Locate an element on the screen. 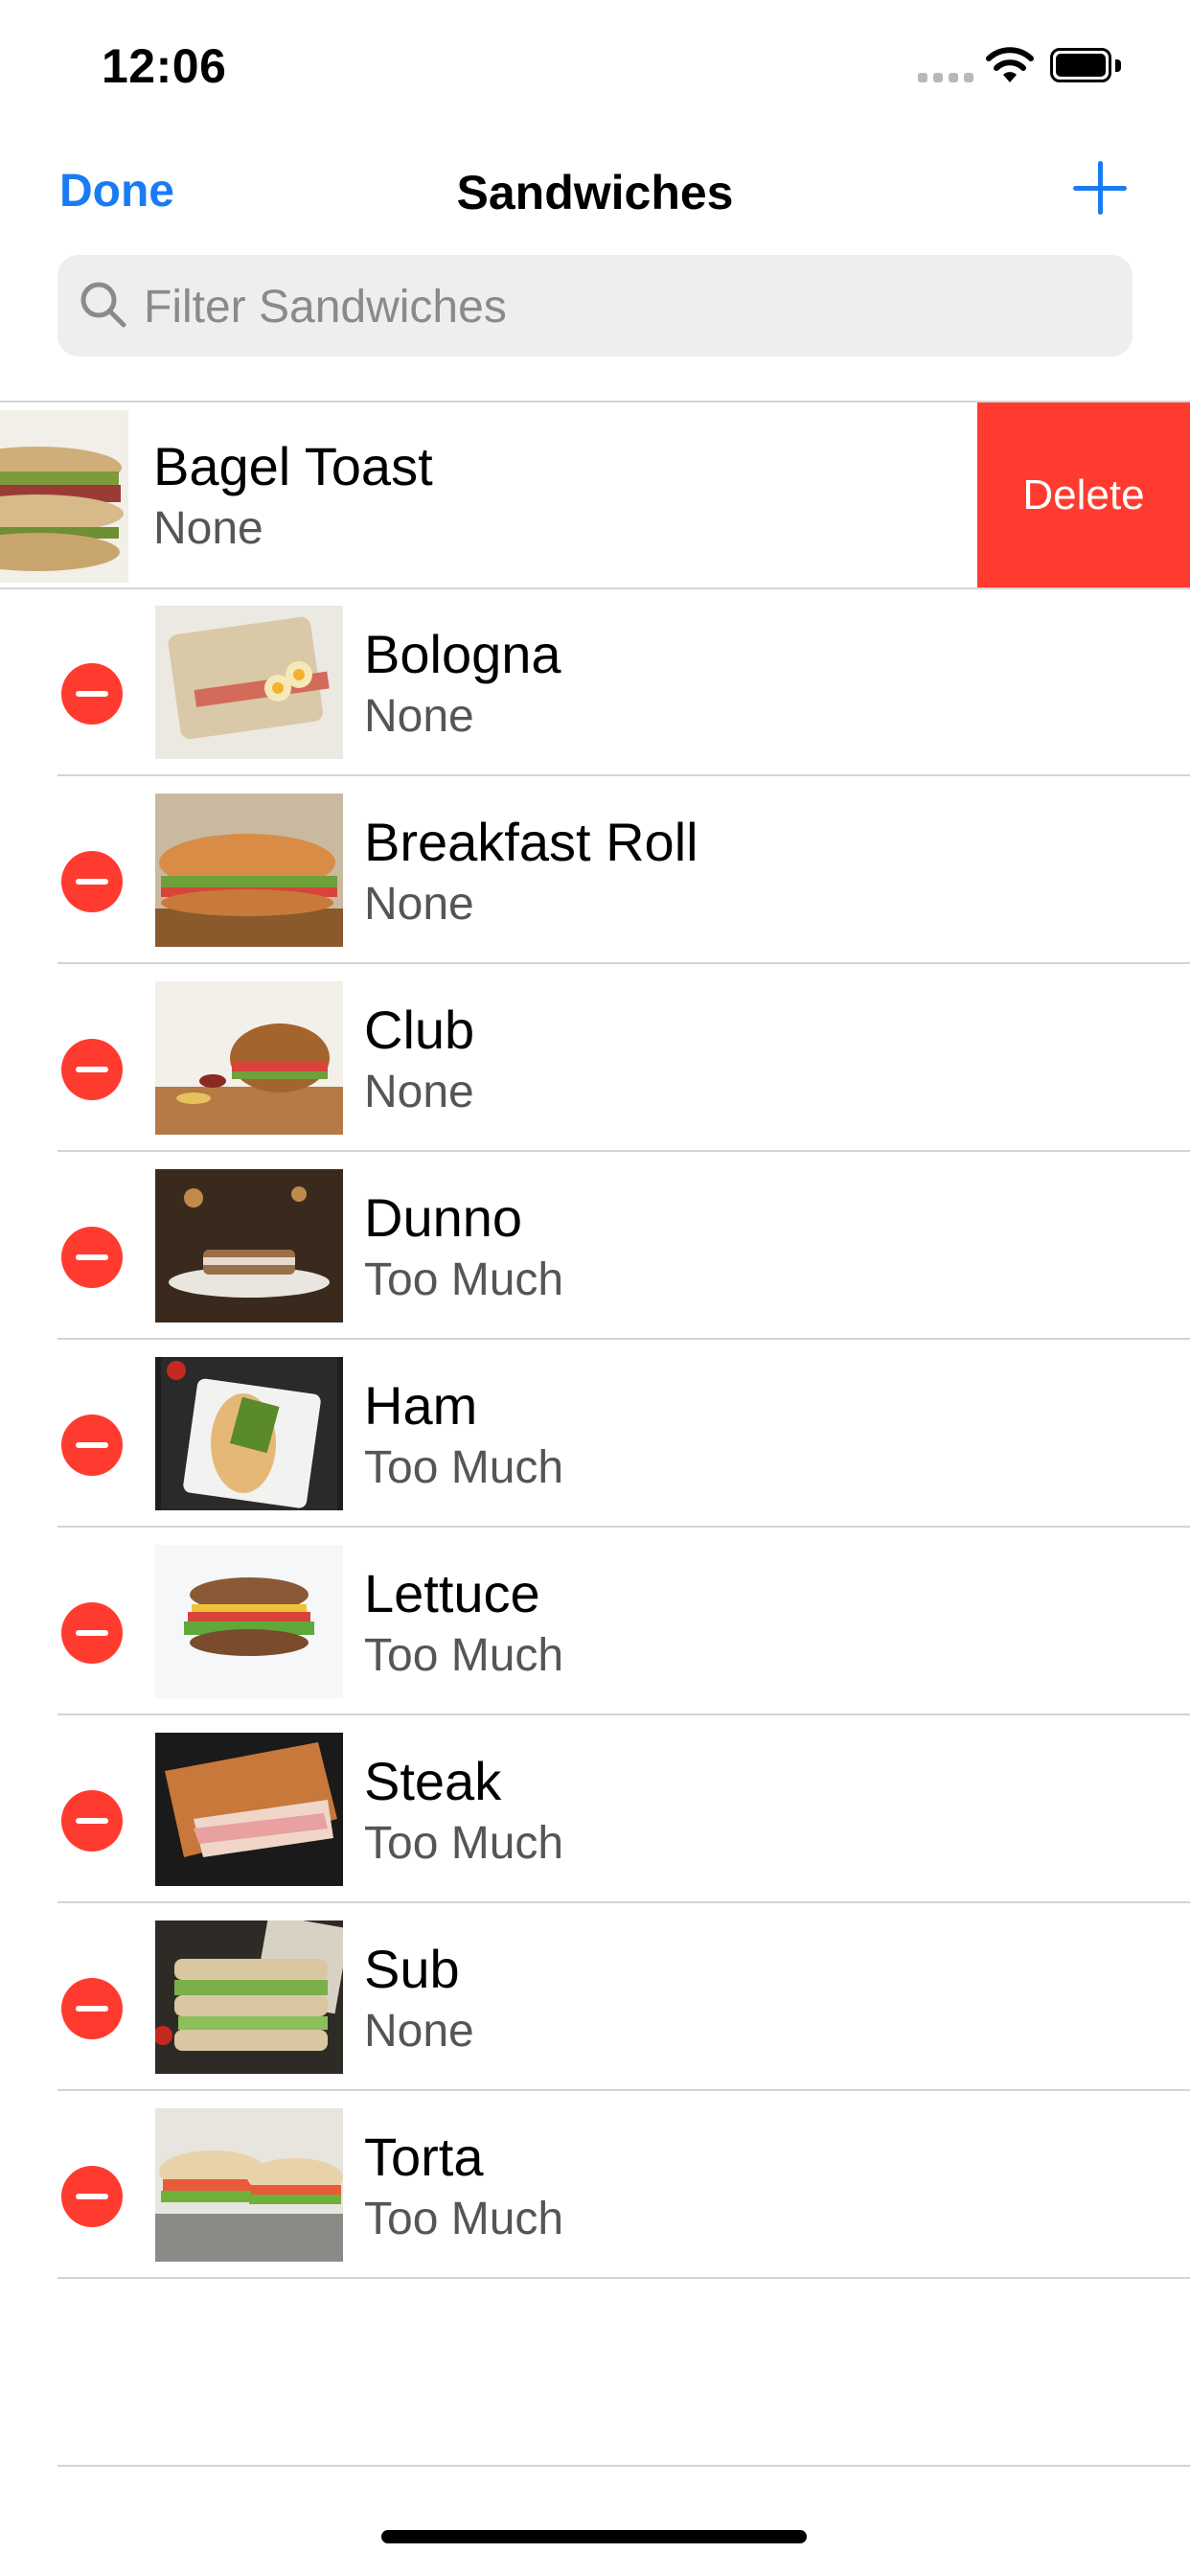 This screenshot has height=2576, width=1190. list-item: Torta Too Much is located at coordinates (595, 2184).